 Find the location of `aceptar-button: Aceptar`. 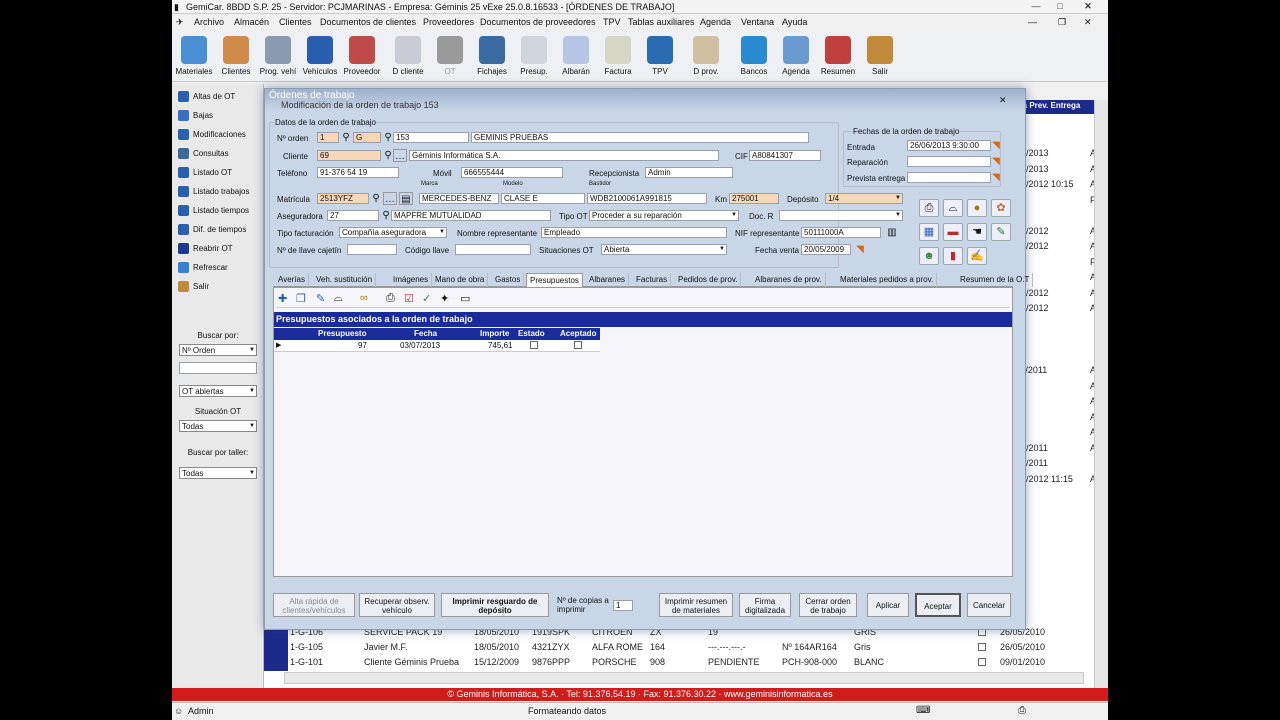

aceptar-button: Aceptar is located at coordinates (938, 605).